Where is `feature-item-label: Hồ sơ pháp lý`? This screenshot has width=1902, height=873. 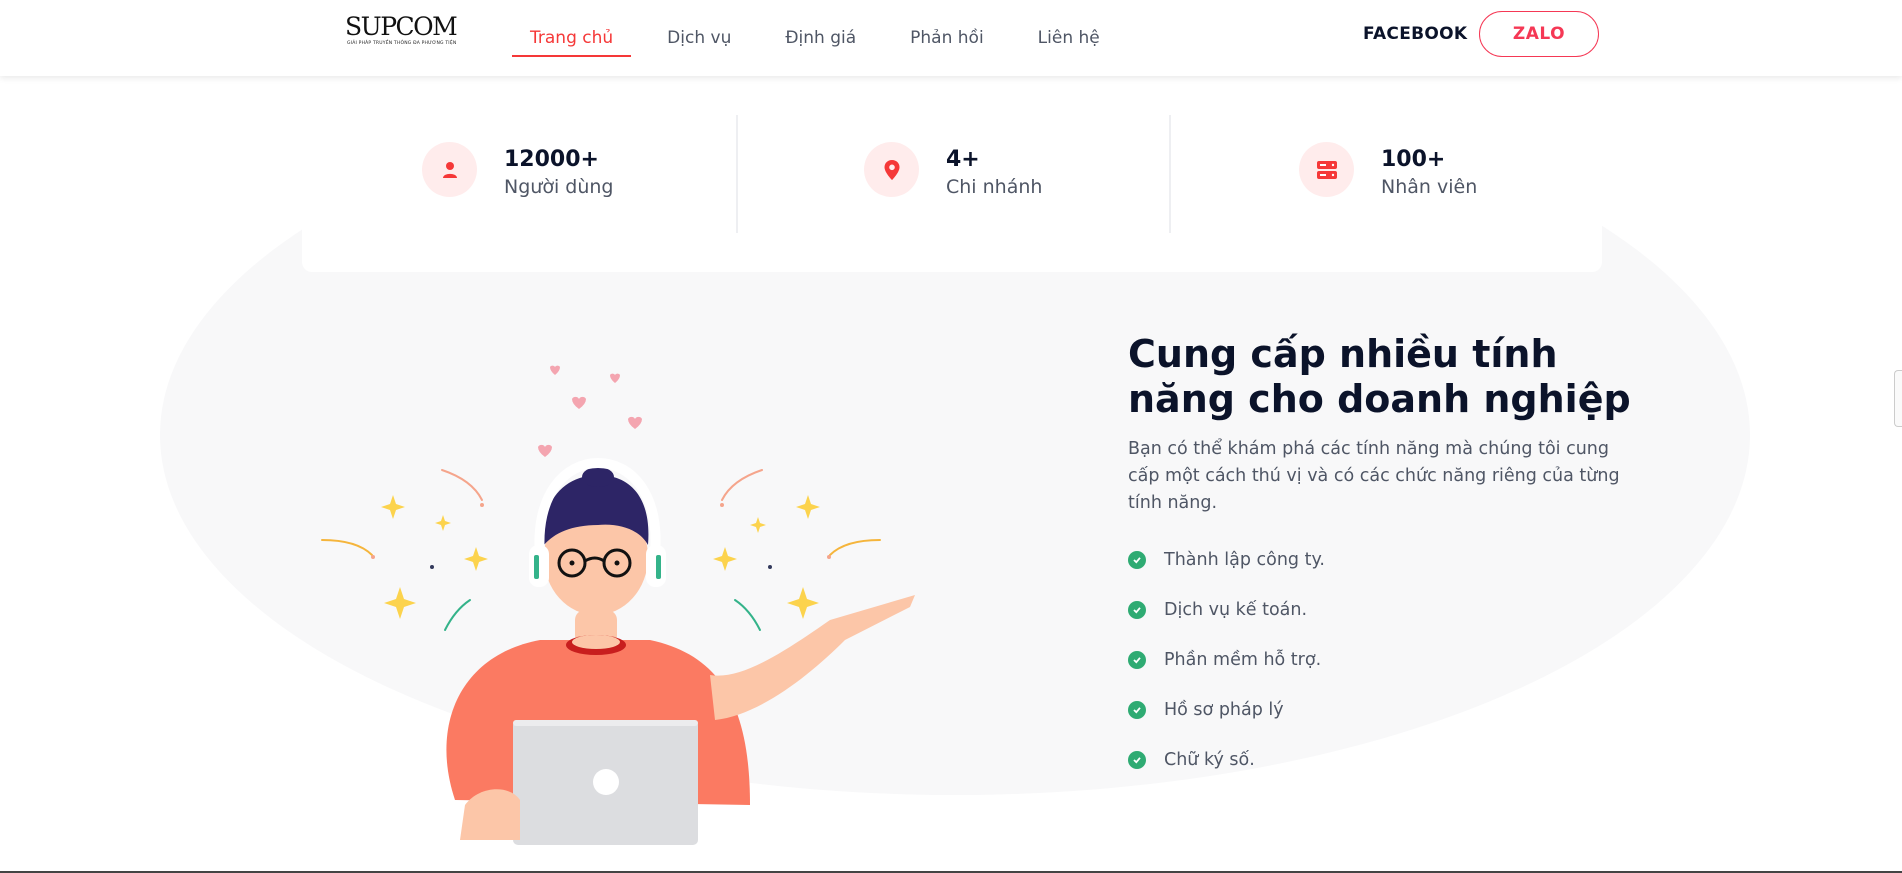
feature-item-label: Hồ sơ pháp lý is located at coordinates (1224, 710).